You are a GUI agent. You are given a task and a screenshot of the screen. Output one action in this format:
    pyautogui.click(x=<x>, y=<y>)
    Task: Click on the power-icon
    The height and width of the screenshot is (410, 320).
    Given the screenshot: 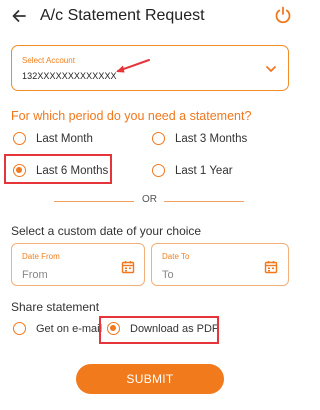 What is the action you would take?
    pyautogui.click(x=283, y=15)
    